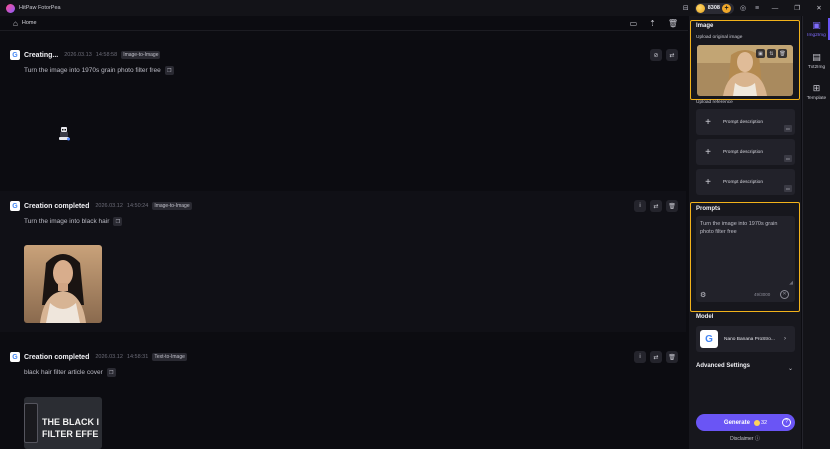 The image size is (830, 449). What do you see at coordinates (816, 25) in the screenshot?
I see `image-edit-icon: ▣` at bounding box center [816, 25].